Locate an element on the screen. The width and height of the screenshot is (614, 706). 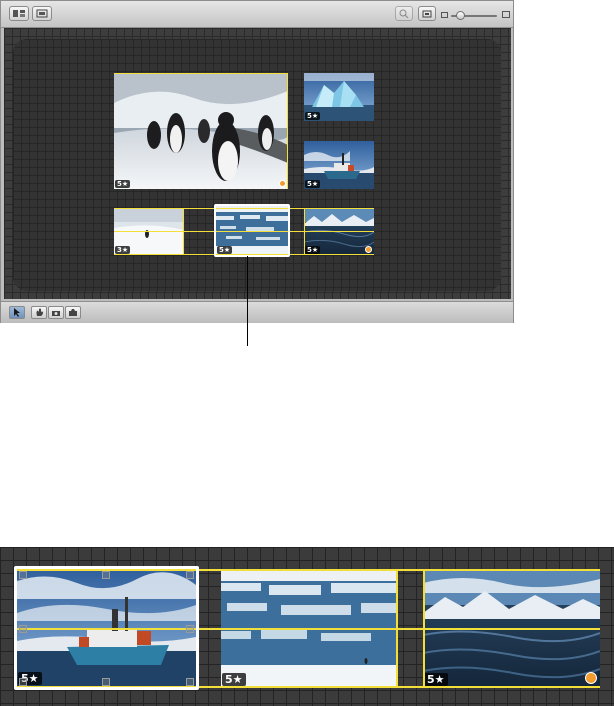
toolbar is located at coordinates (257, 14).